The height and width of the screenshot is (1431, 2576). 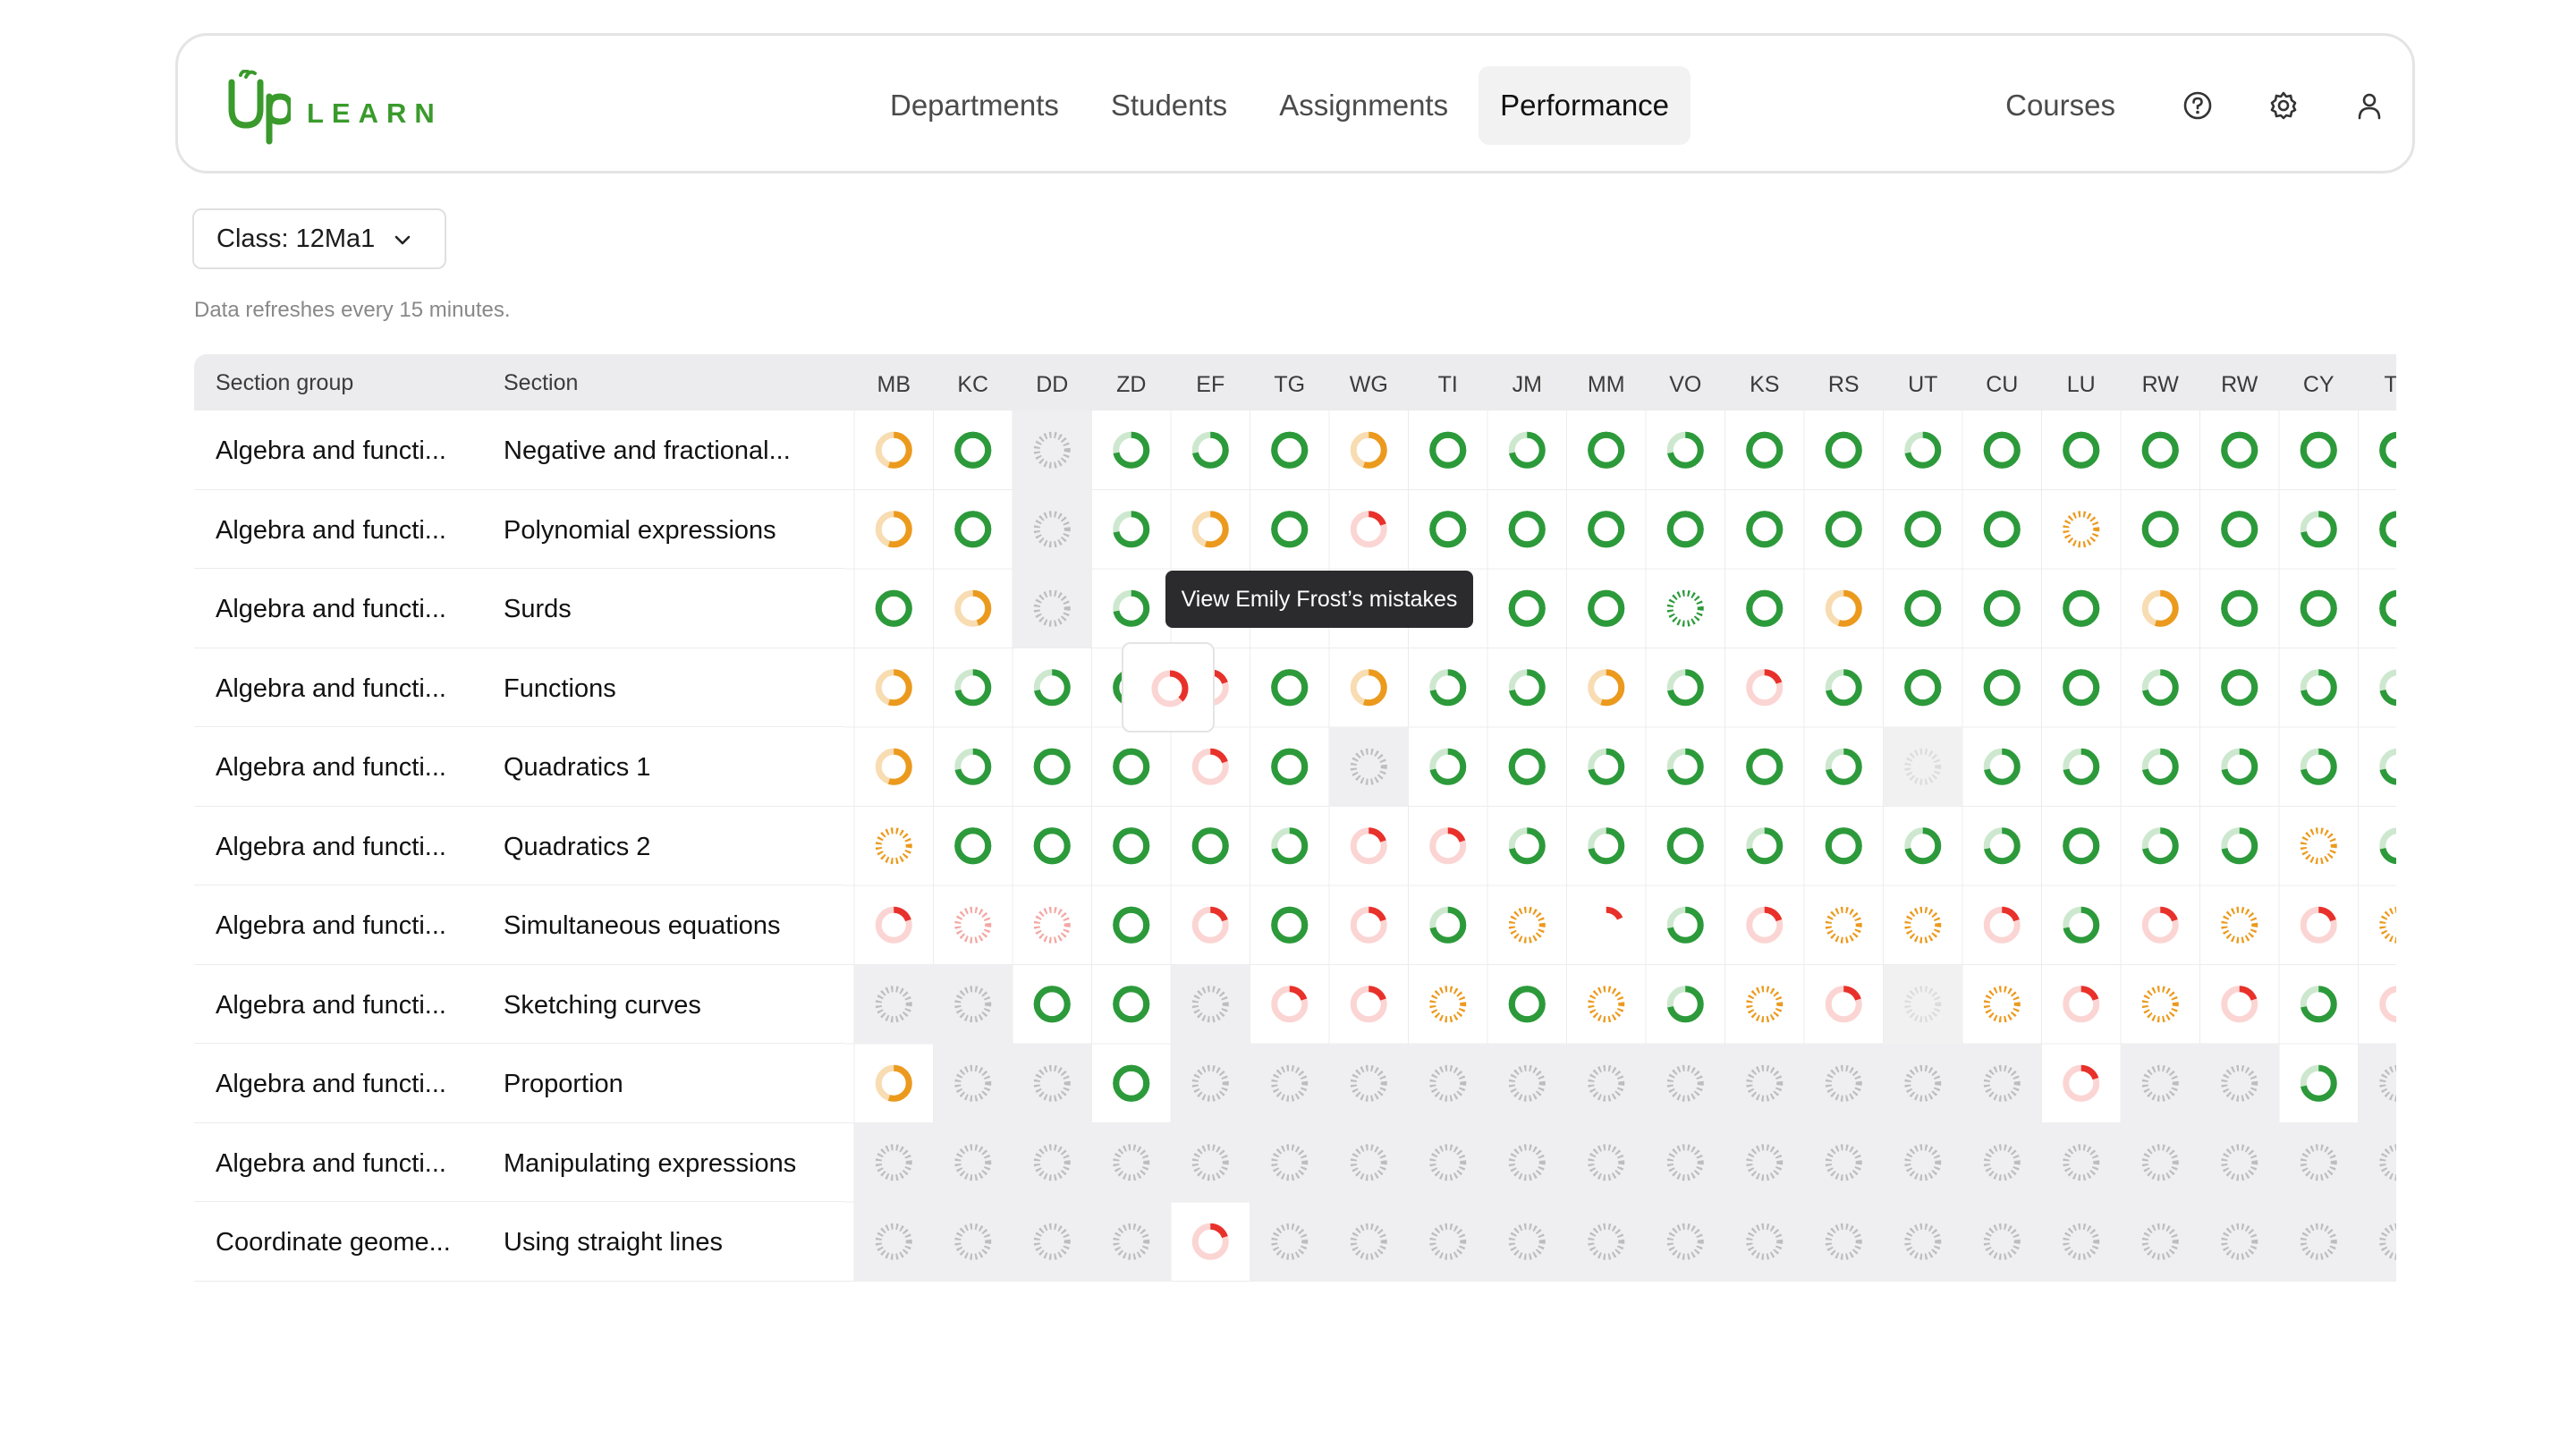 I want to click on help-icon, so click(x=2198, y=106).